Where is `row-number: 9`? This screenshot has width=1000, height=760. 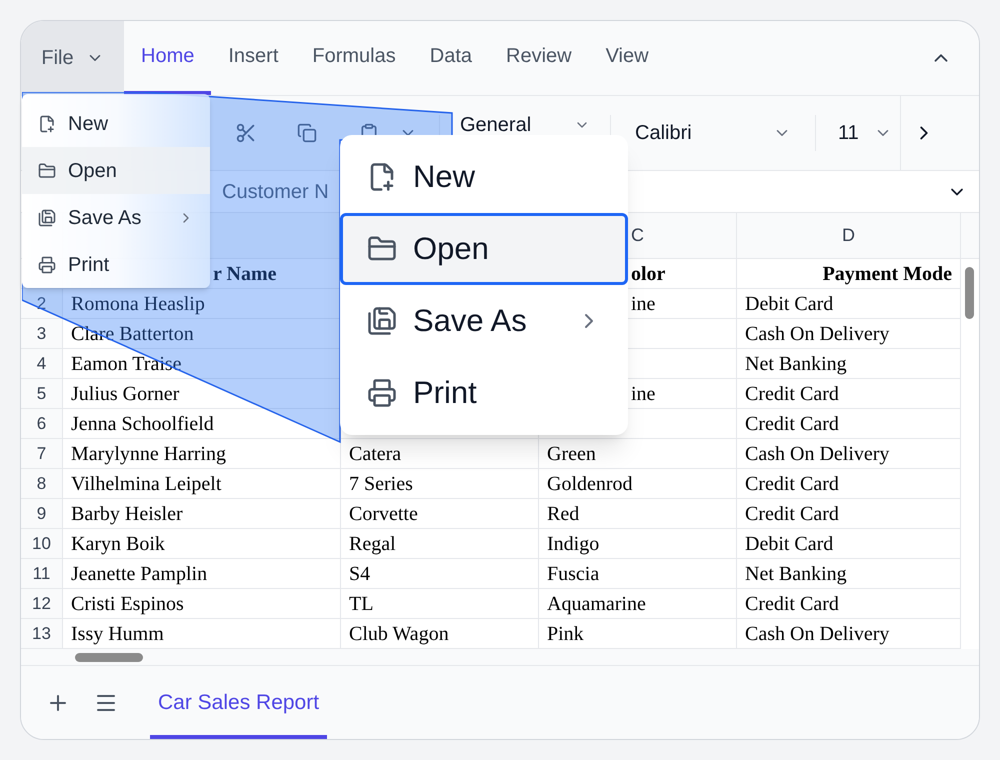 row-number: 9 is located at coordinates (41, 513).